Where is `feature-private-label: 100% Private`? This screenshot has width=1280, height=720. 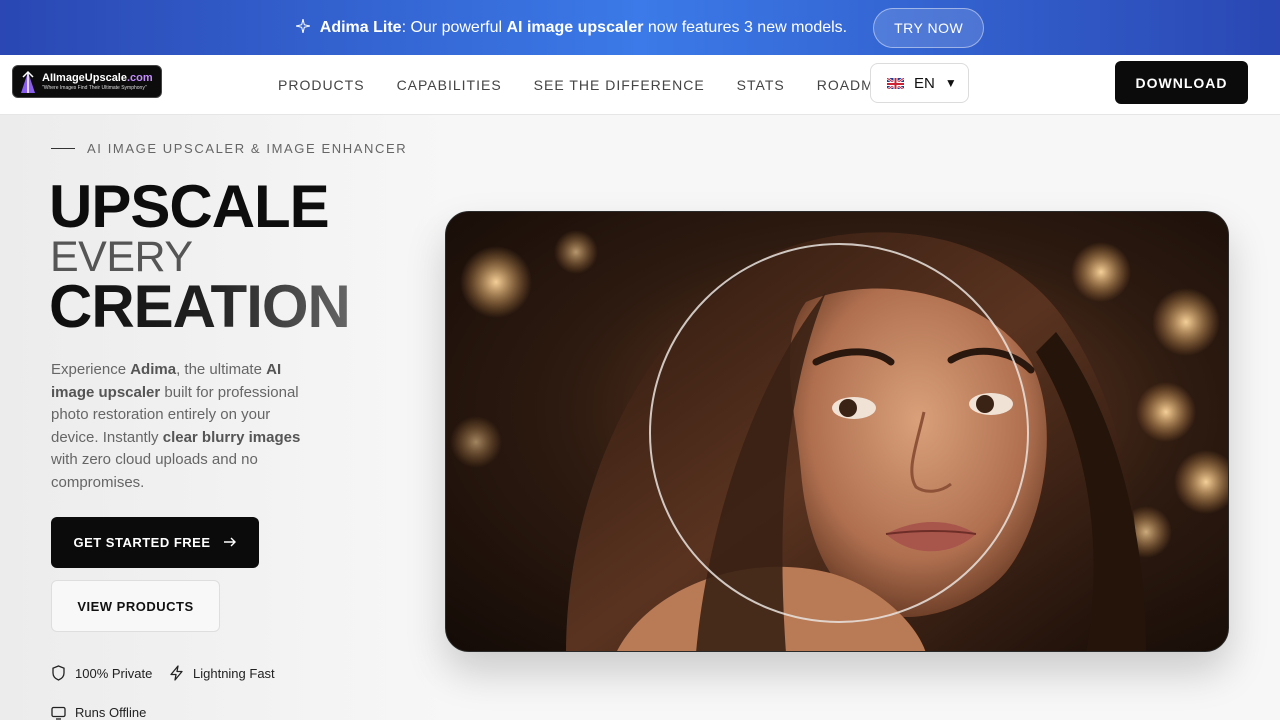
feature-private-label: 100% Private is located at coordinates (114, 673).